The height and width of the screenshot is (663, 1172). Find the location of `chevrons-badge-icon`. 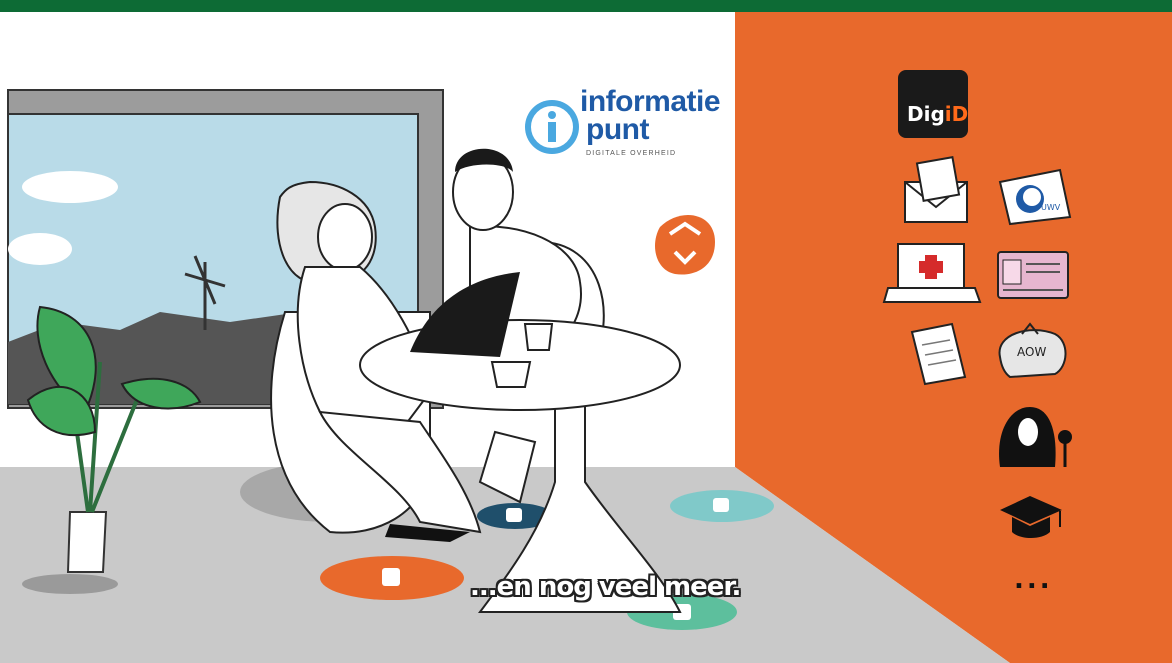

chevrons-badge-icon is located at coordinates (685, 245).